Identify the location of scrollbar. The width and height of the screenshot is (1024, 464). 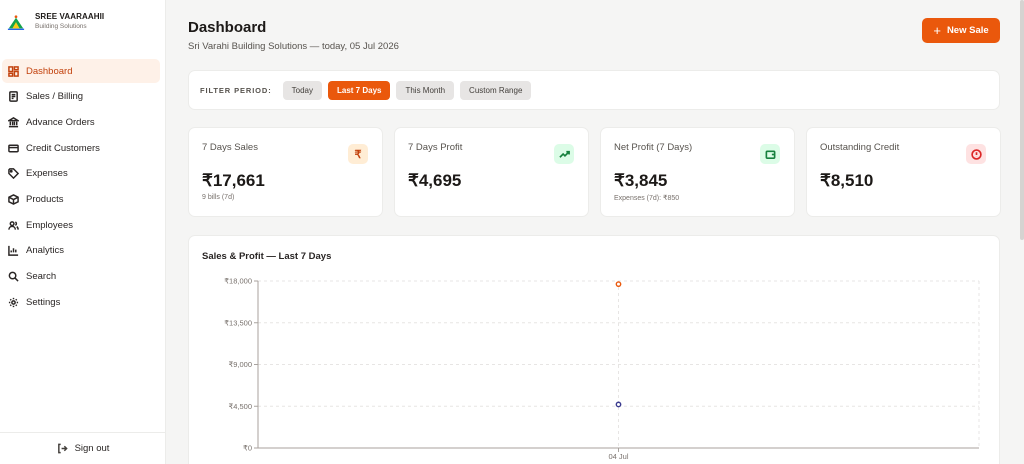
(1022, 120).